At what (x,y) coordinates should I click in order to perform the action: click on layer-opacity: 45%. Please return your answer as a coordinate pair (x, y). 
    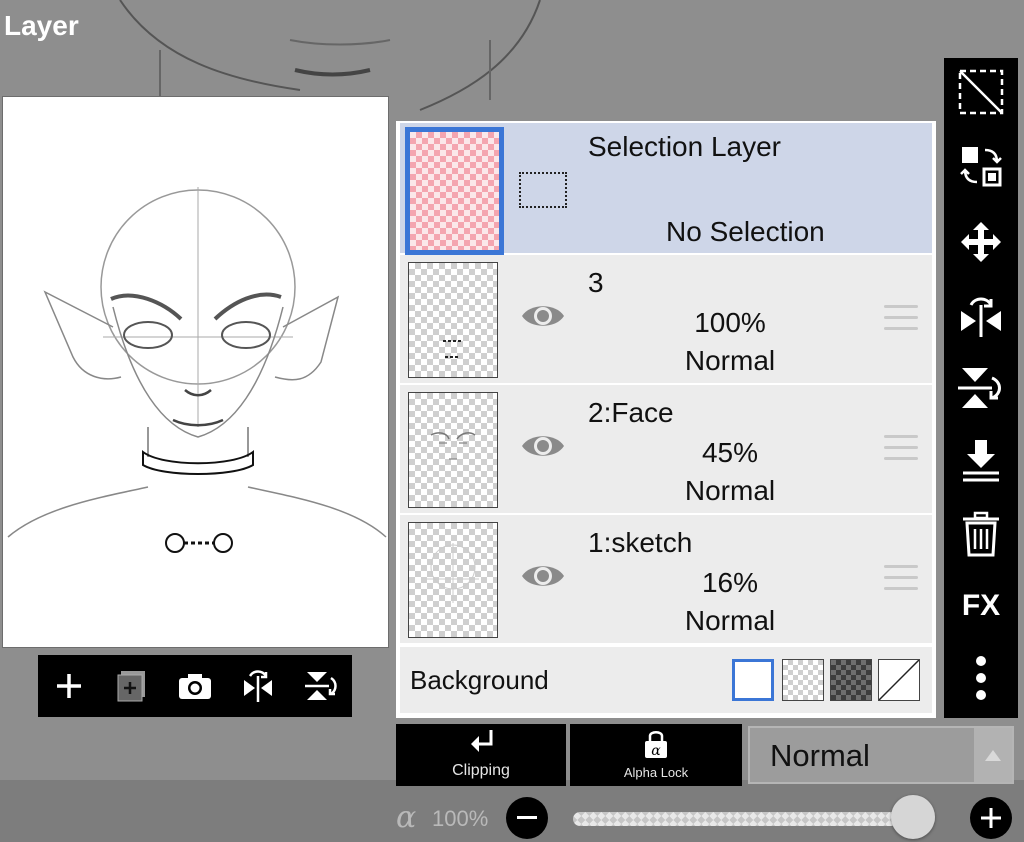
    Looking at the image, I should click on (730, 452).